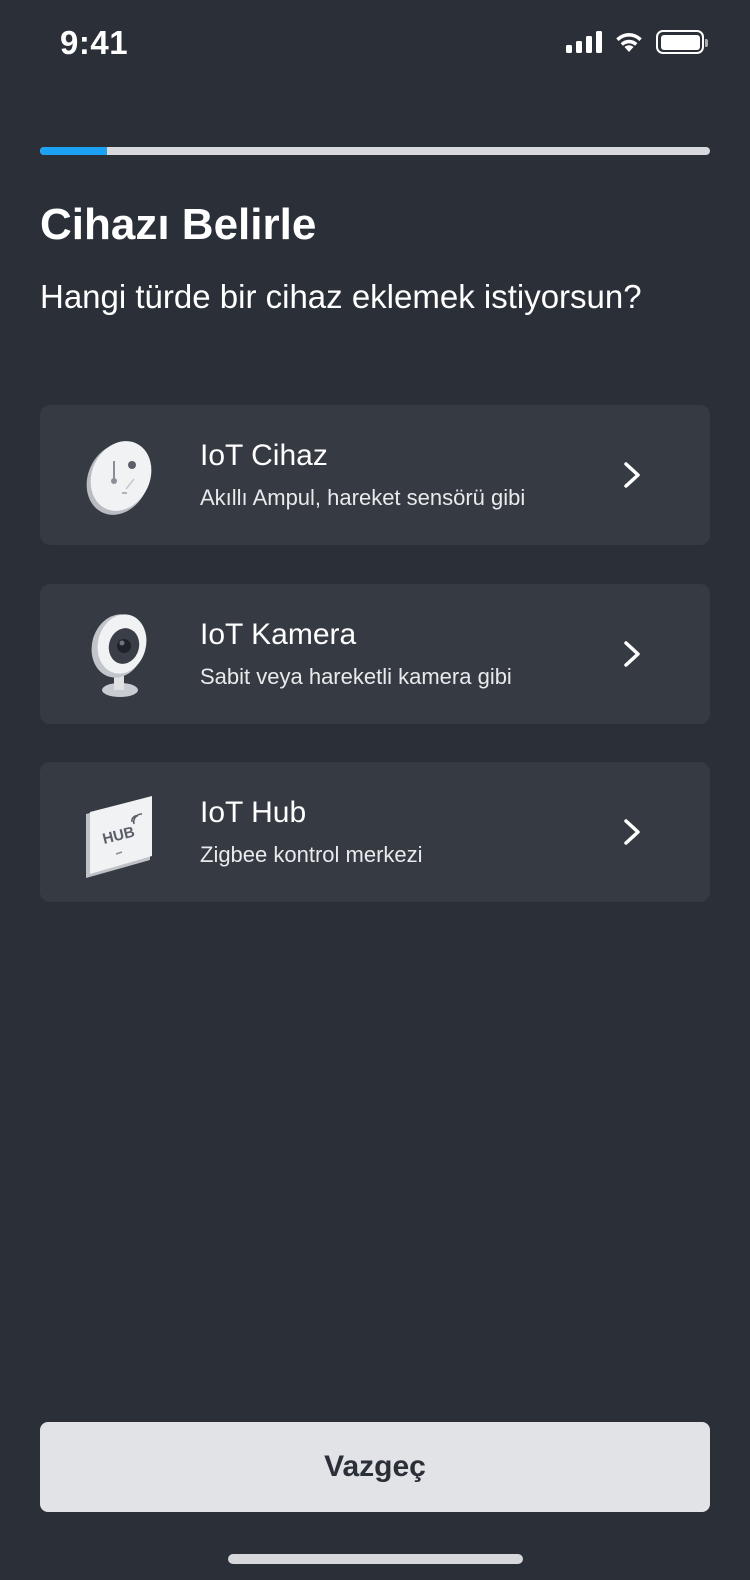 Image resolution: width=750 pixels, height=1580 pixels. What do you see at coordinates (584, 42) in the screenshot?
I see `cellular-signal-icon` at bounding box center [584, 42].